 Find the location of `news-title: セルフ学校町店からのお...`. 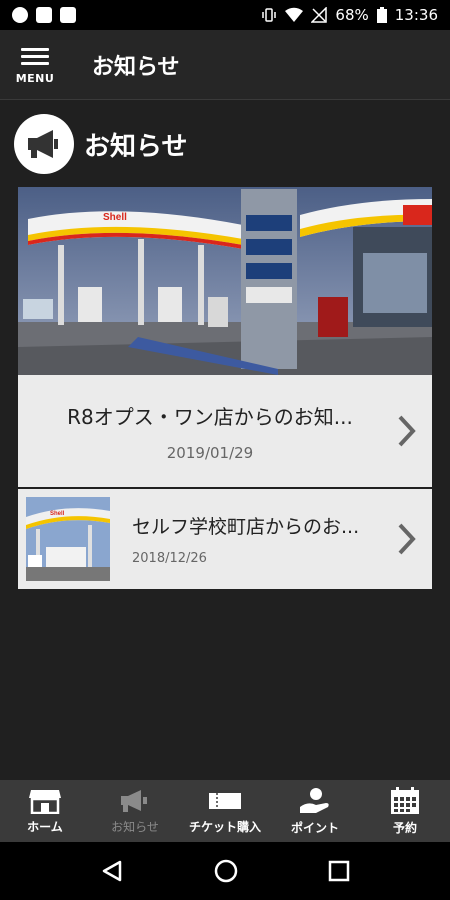

news-title: セルフ学校町店からのお... is located at coordinates (246, 527).